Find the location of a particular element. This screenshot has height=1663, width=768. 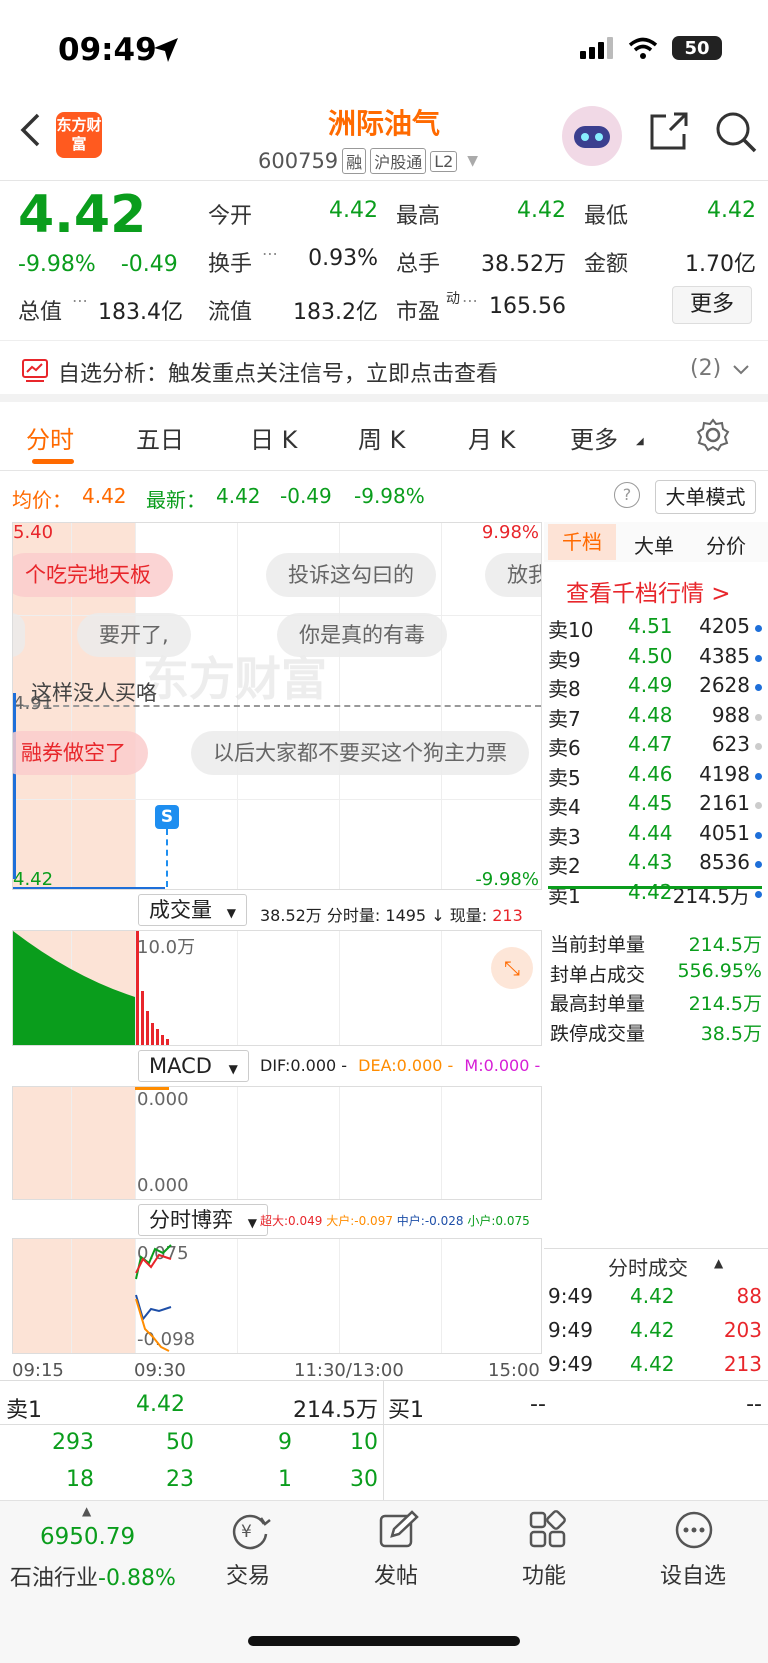

comment-bubble: 投诉这勾曰的 is located at coordinates (351, 575).